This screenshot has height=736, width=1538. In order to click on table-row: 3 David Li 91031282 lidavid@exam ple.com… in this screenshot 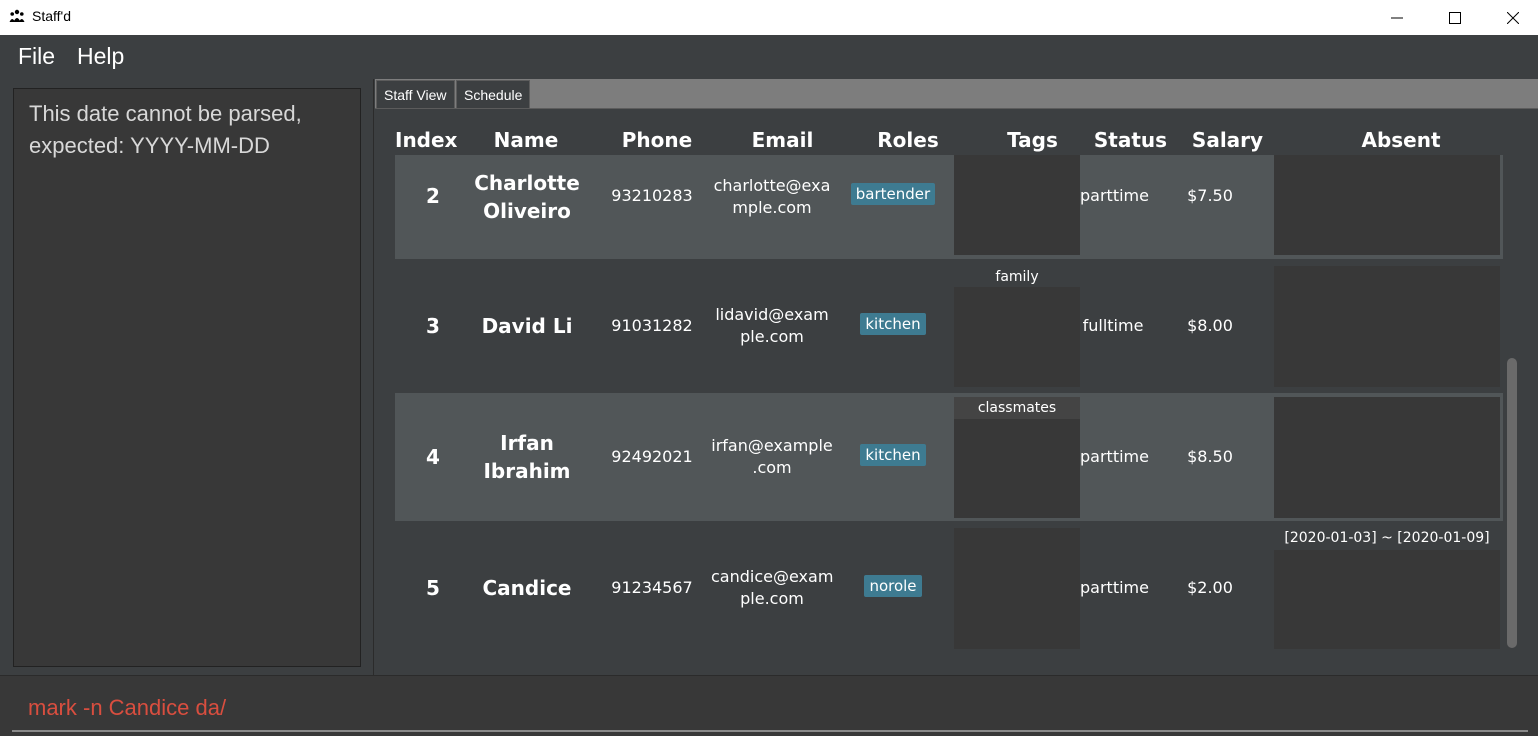, I will do `click(949, 326)`.